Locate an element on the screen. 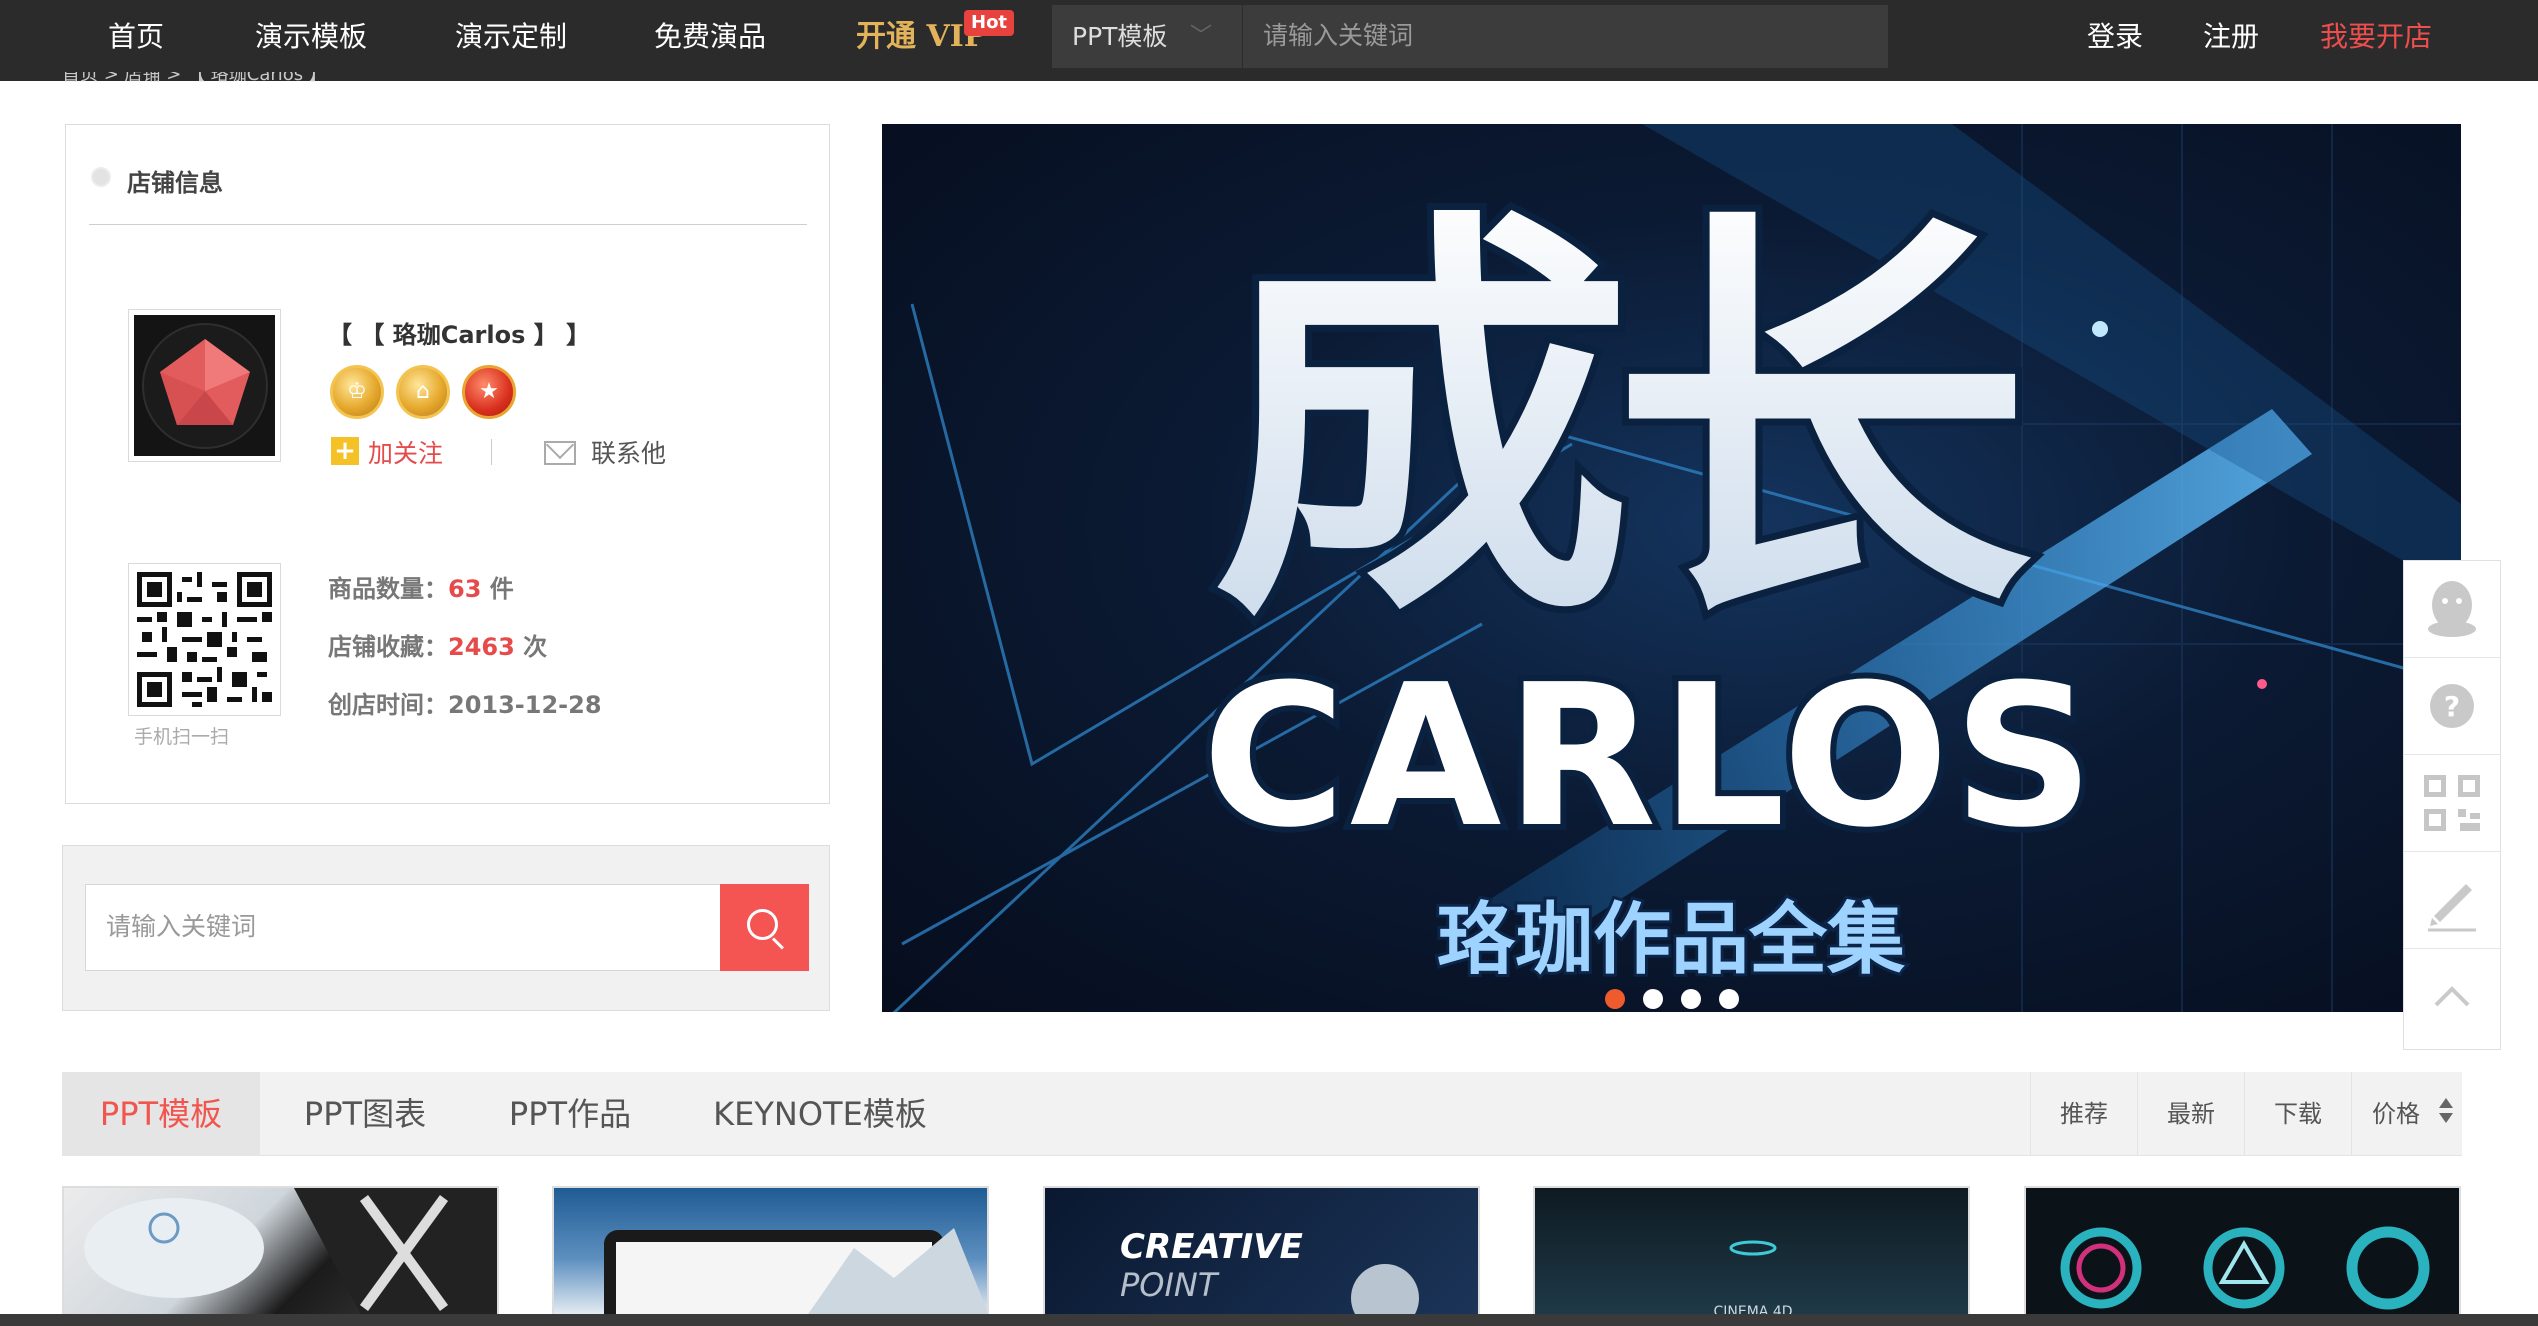 This screenshot has height=1326, width=2538. hot-badge: Hot is located at coordinates (989, 23).